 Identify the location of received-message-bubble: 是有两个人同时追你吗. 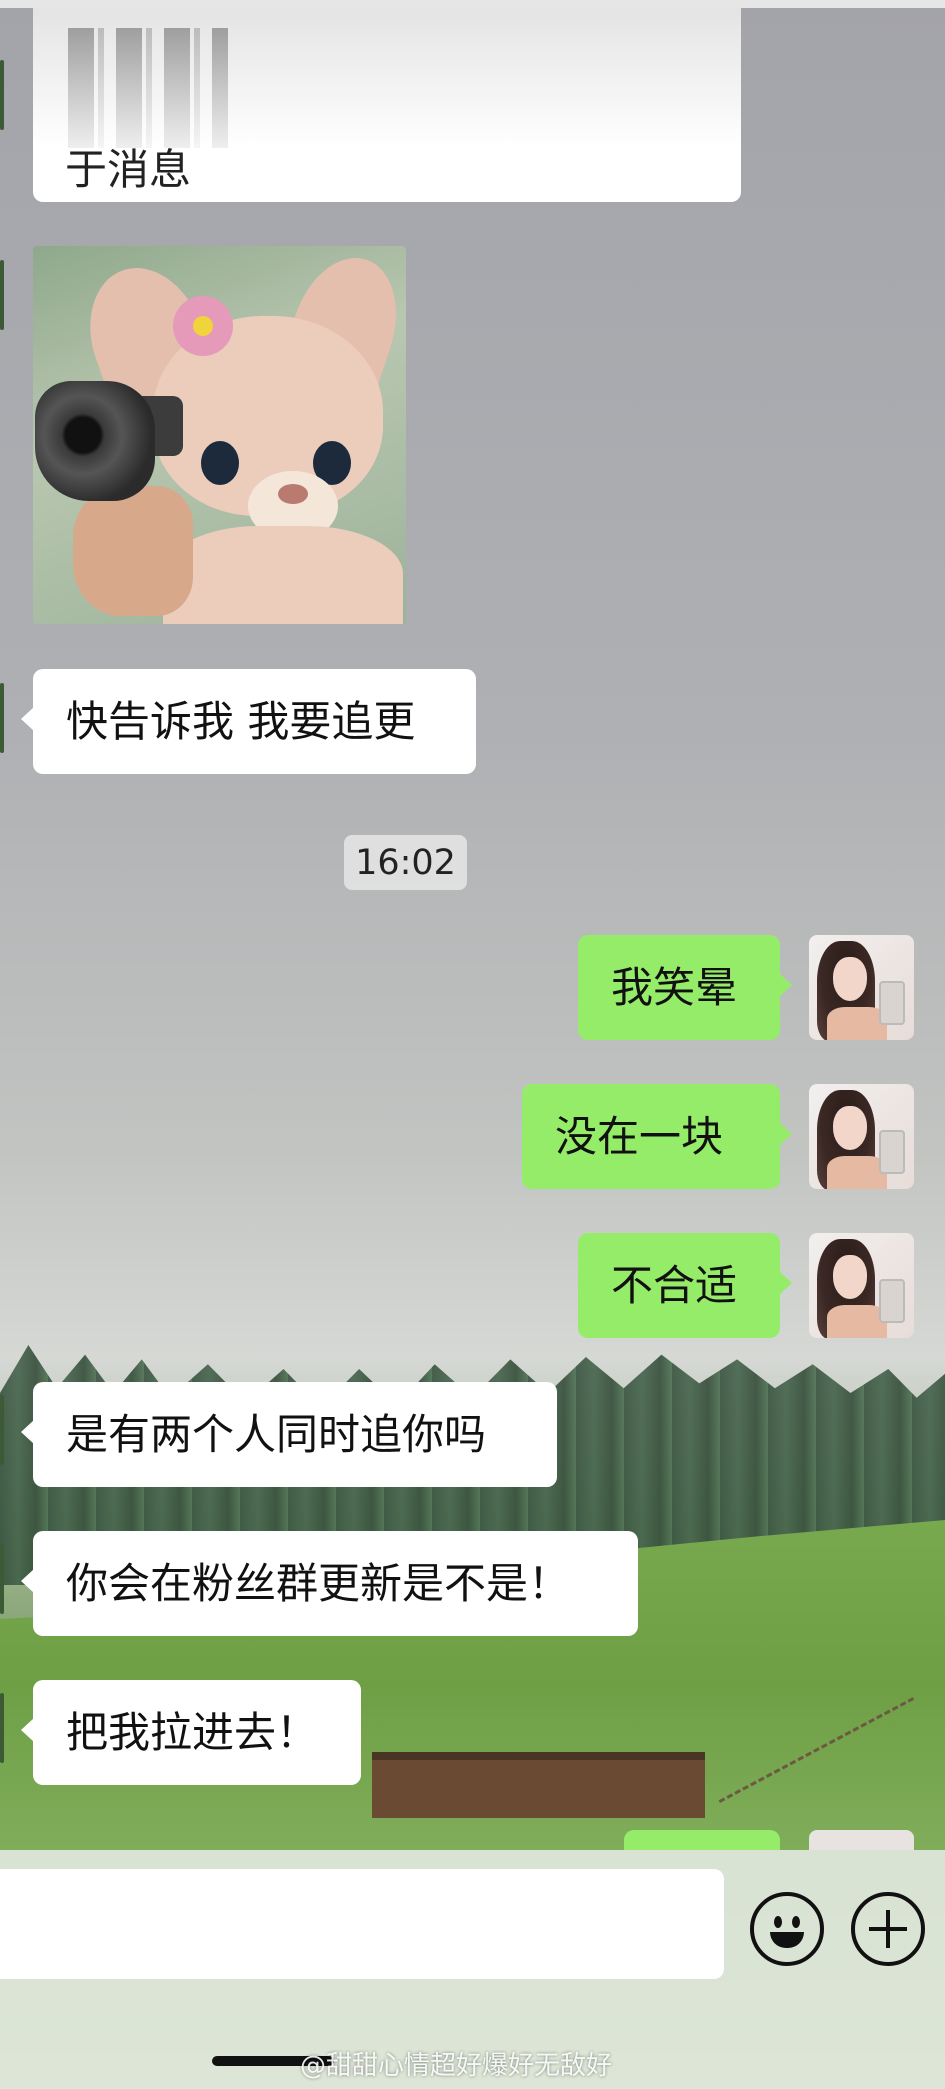
(289, 1434).